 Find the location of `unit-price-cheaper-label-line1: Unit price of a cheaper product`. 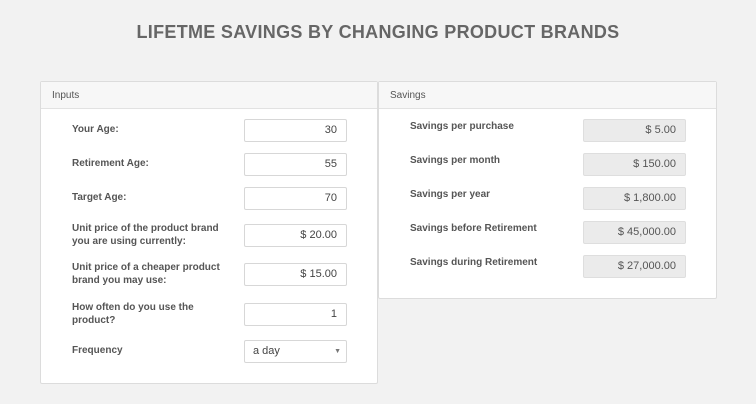

unit-price-cheaper-label-line1: Unit price of a cheaper product is located at coordinates (146, 267).